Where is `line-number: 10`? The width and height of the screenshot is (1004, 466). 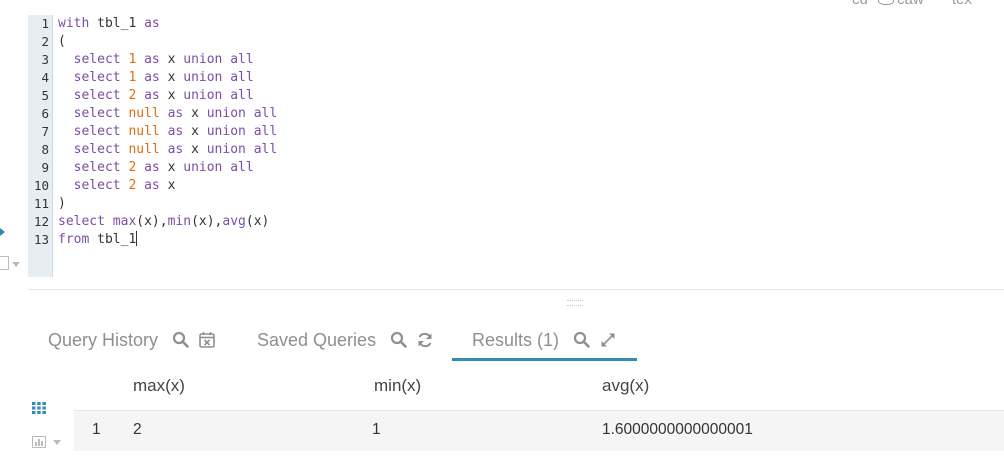
line-number: 10 is located at coordinates (41, 185).